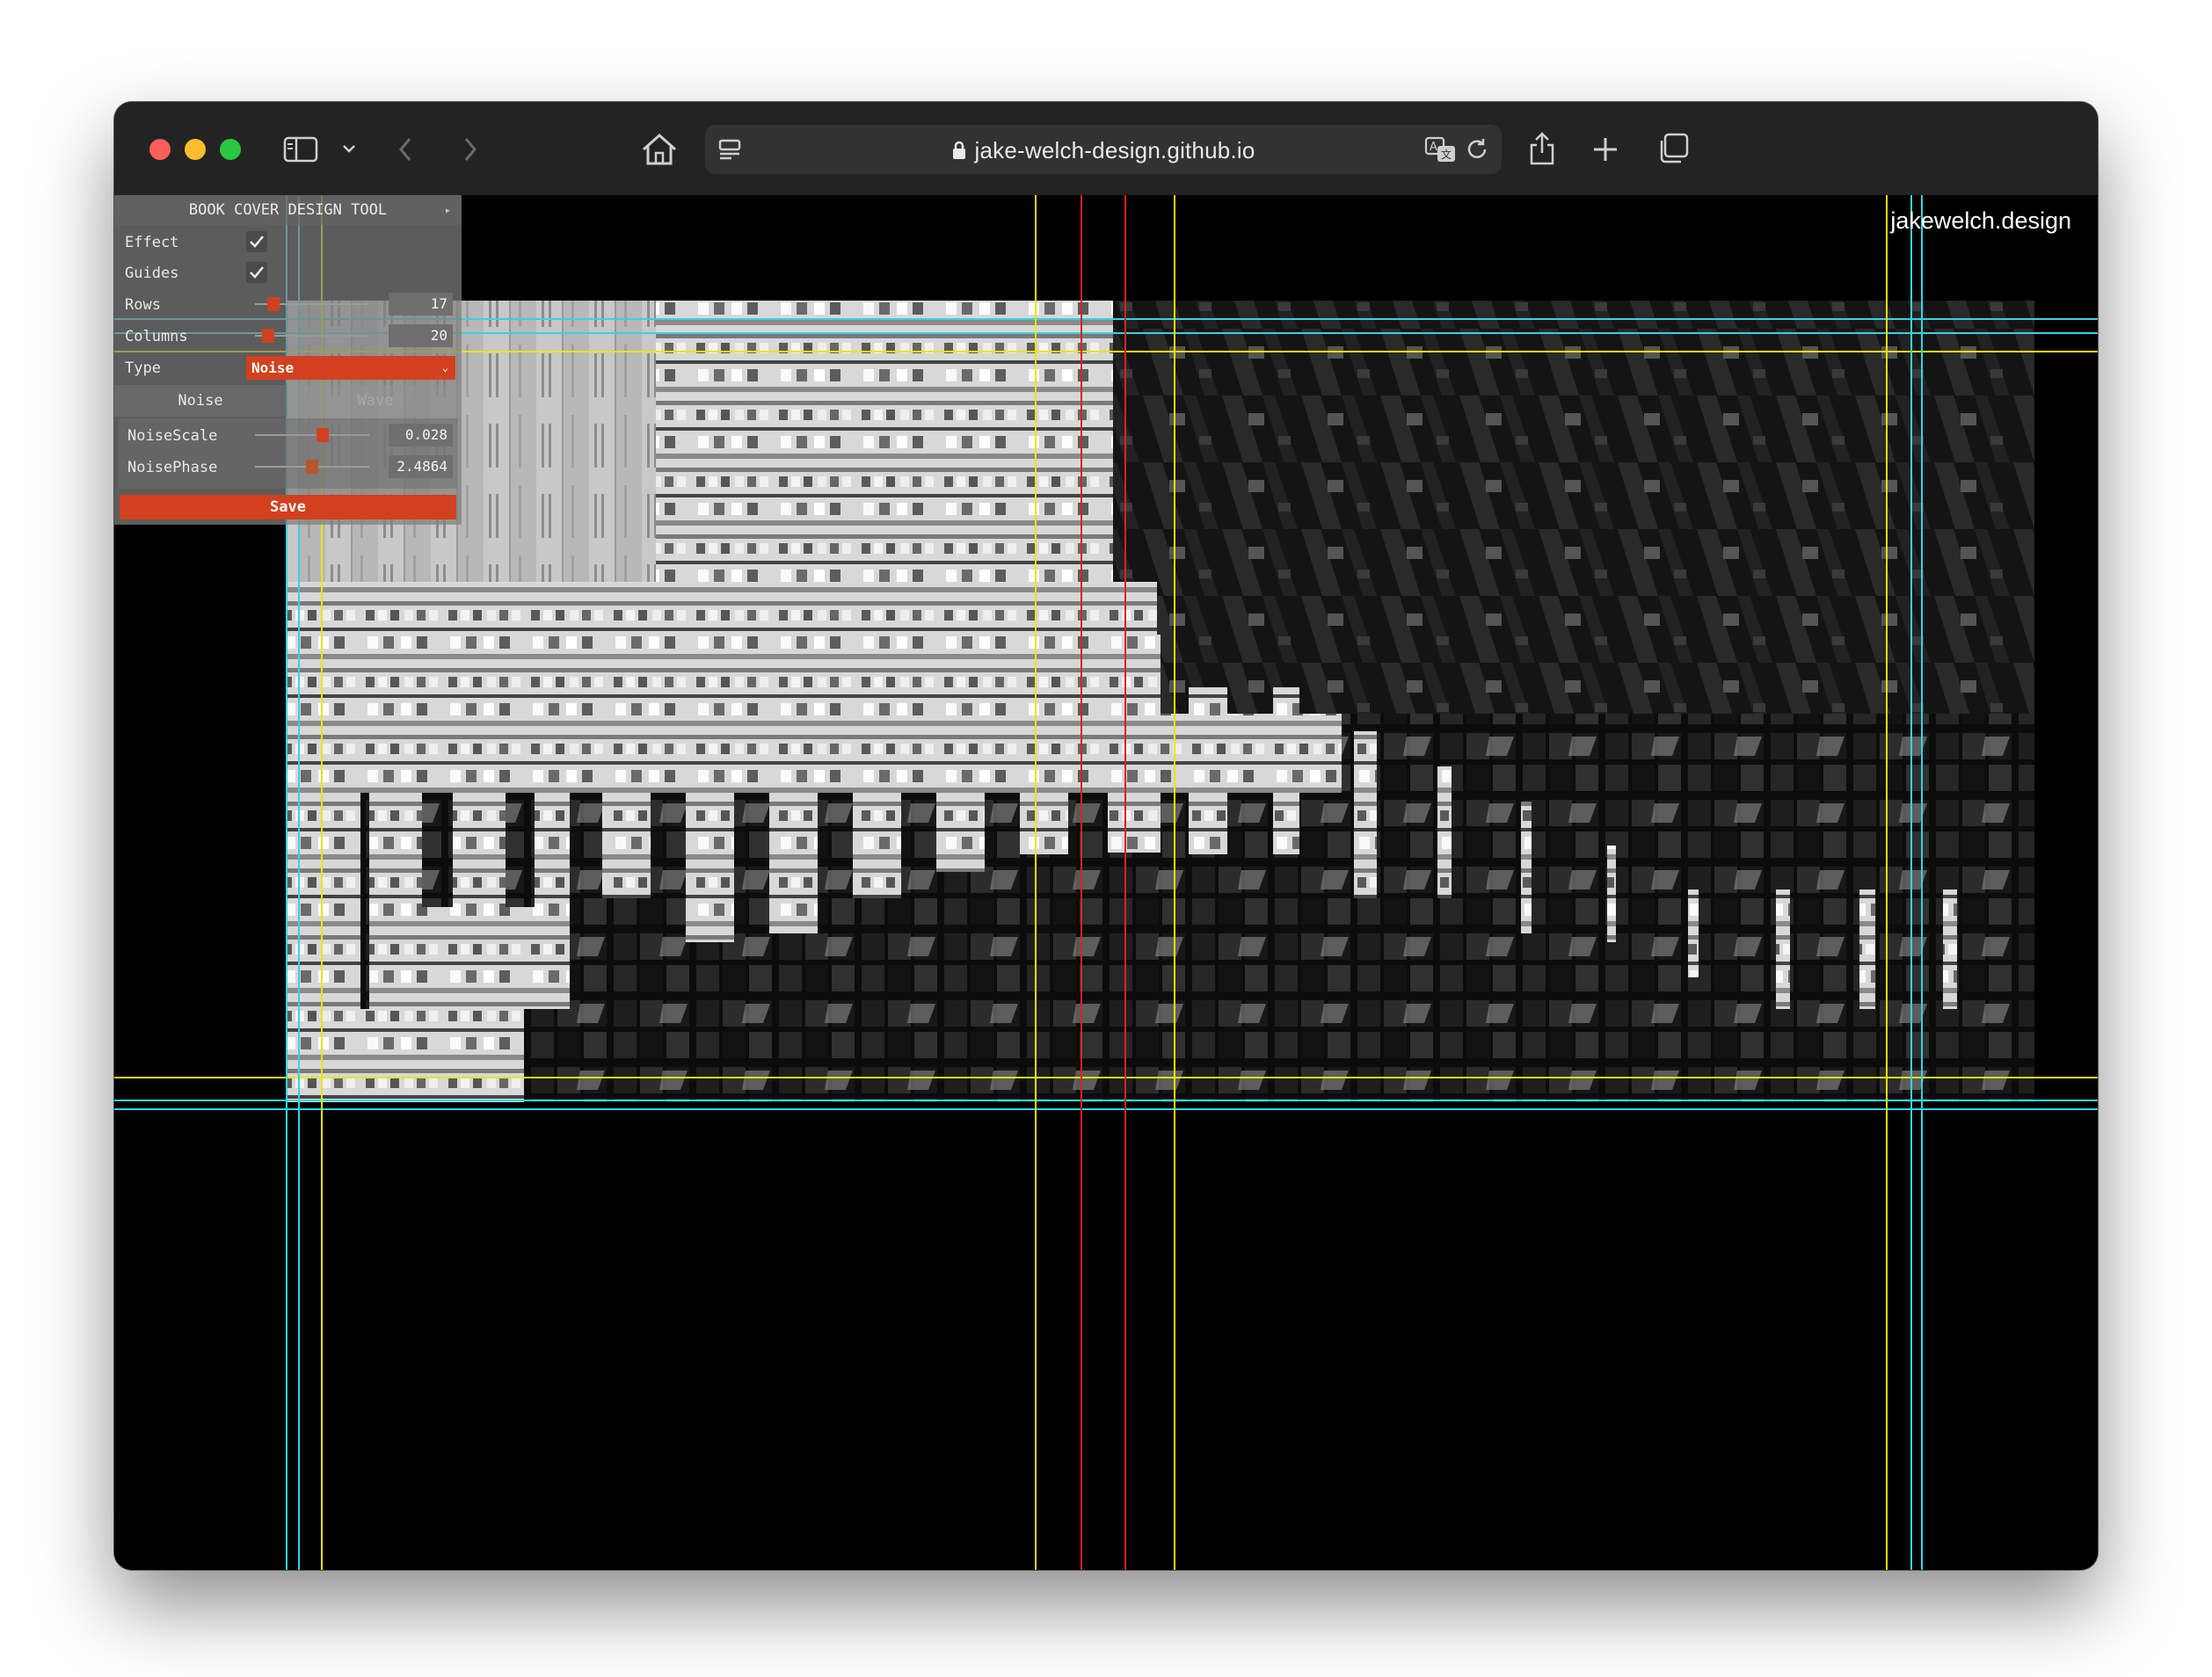 This screenshot has width=2212, height=1677. Describe the element at coordinates (268, 336) in the screenshot. I see `columns-slider-handle` at that location.